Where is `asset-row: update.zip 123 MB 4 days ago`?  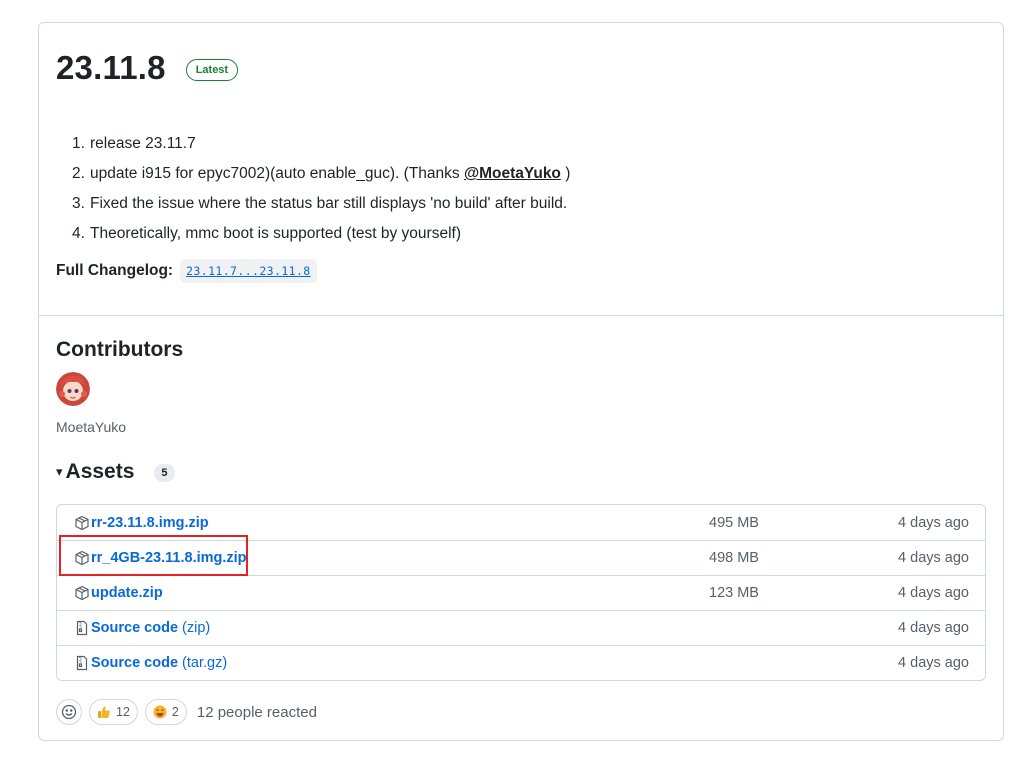
asset-row: update.zip 123 MB 4 days ago is located at coordinates (521, 592).